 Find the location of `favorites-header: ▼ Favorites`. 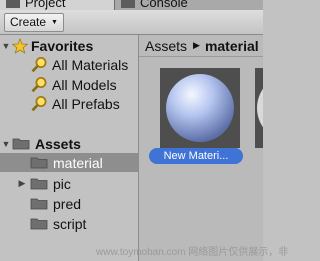

favorites-header: ▼ Favorites is located at coordinates (46, 45).